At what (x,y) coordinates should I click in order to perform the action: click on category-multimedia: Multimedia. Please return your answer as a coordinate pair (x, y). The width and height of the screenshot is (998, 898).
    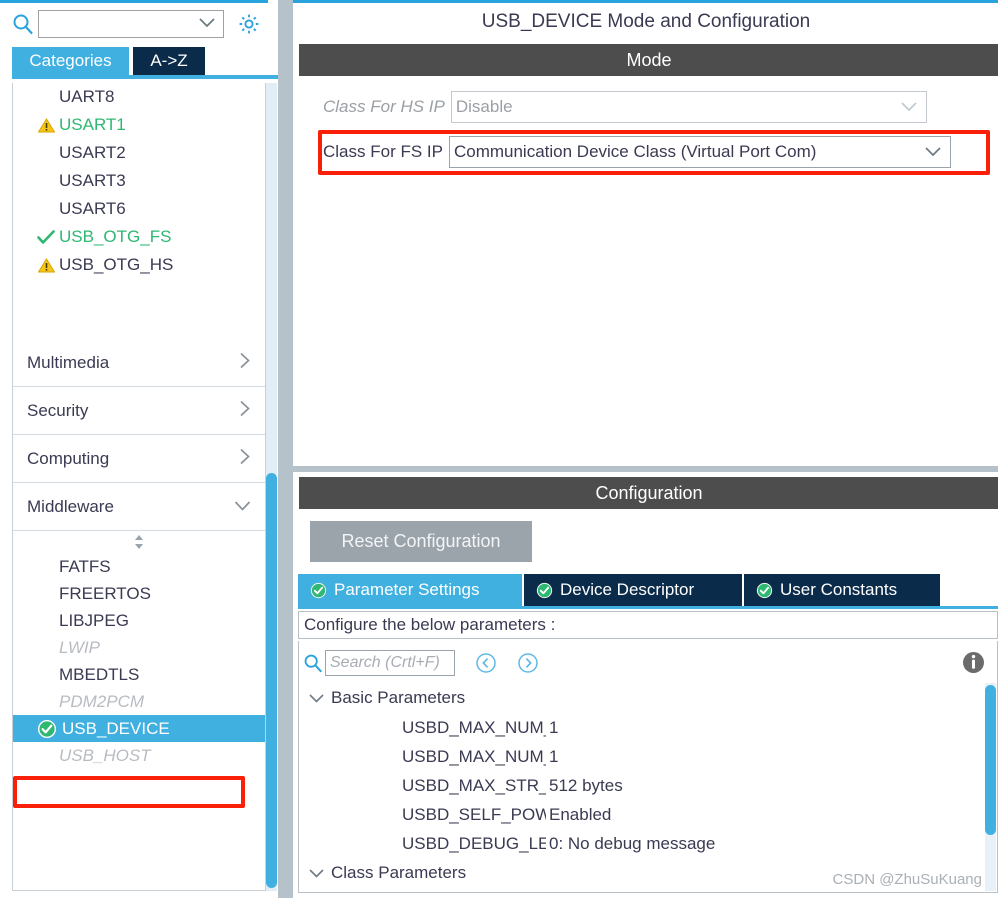
    Looking at the image, I should click on (139, 363).